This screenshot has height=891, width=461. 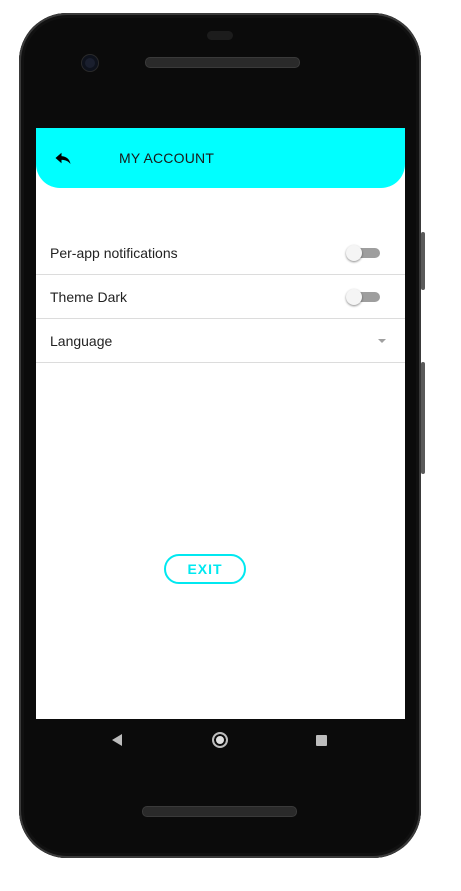 I want to click on dropdown-arrow-icon, so click(x=382, y=341).